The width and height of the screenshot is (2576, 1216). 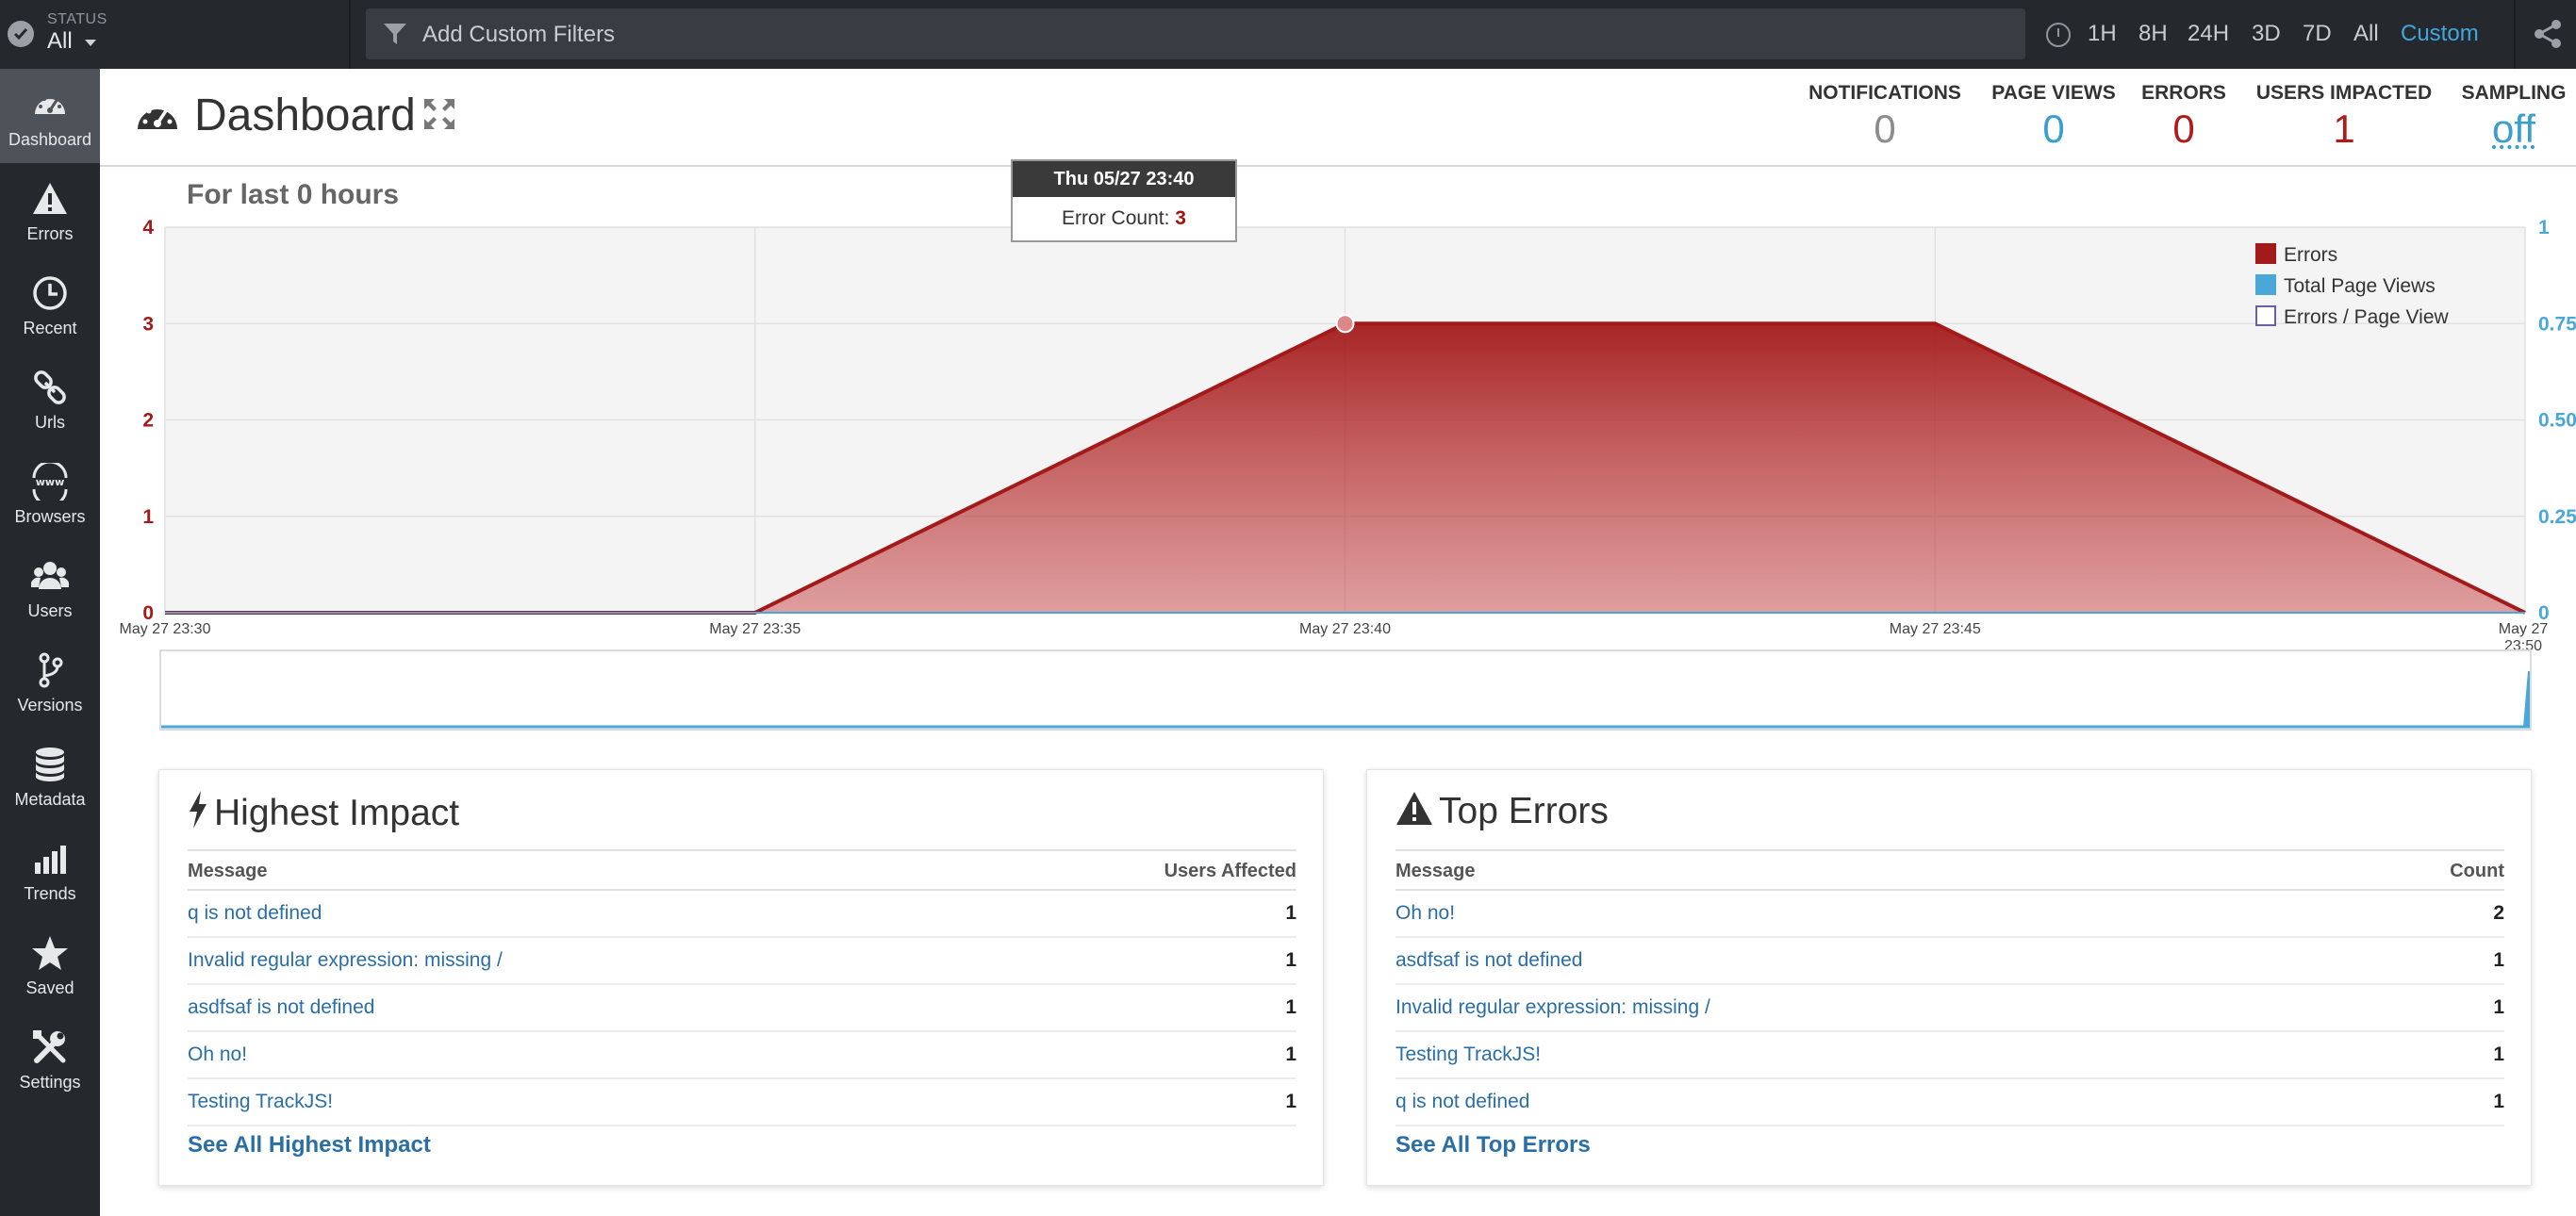 What do you see at coordinates (2360, 286) in the screenshot?
I see `legend-entry: Total Page Views` at bounding box center [2360, 286].